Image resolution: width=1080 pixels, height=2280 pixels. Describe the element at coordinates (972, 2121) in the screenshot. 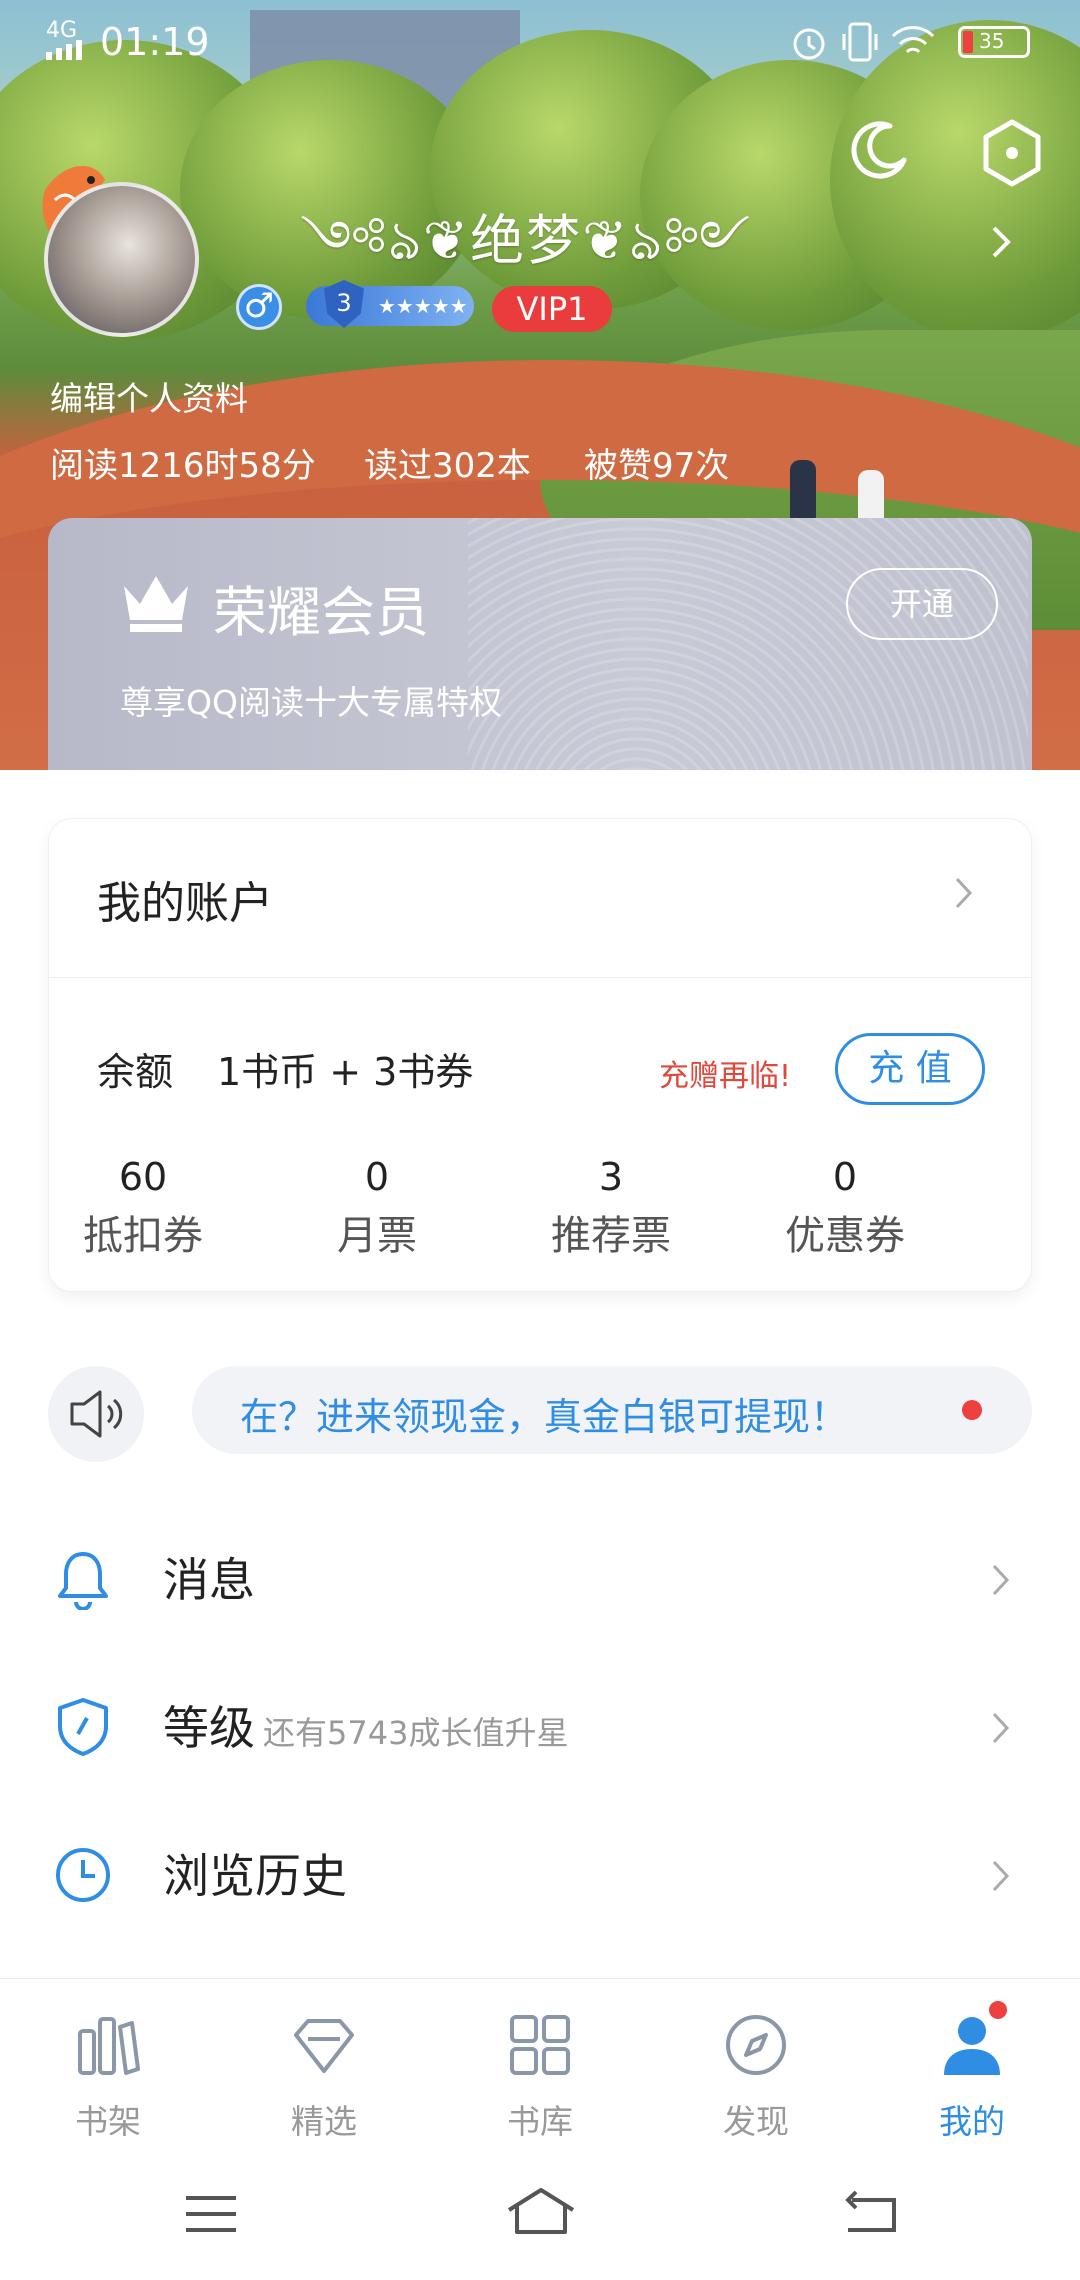

I see `tab-label: 我的` at that location.